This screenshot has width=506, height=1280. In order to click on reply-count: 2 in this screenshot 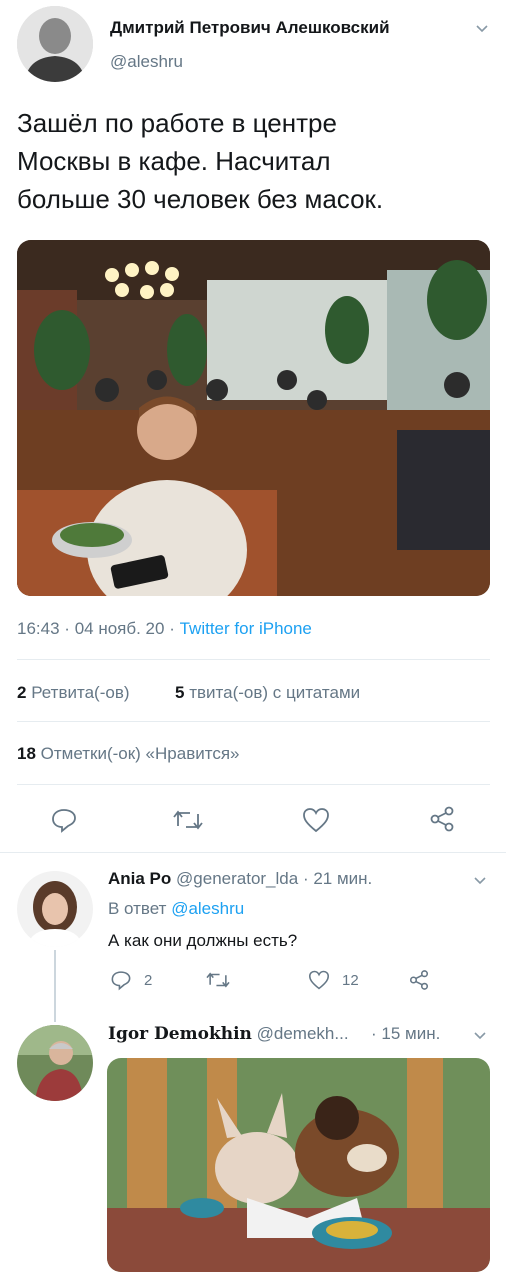, I will do `click(148, 980)`.